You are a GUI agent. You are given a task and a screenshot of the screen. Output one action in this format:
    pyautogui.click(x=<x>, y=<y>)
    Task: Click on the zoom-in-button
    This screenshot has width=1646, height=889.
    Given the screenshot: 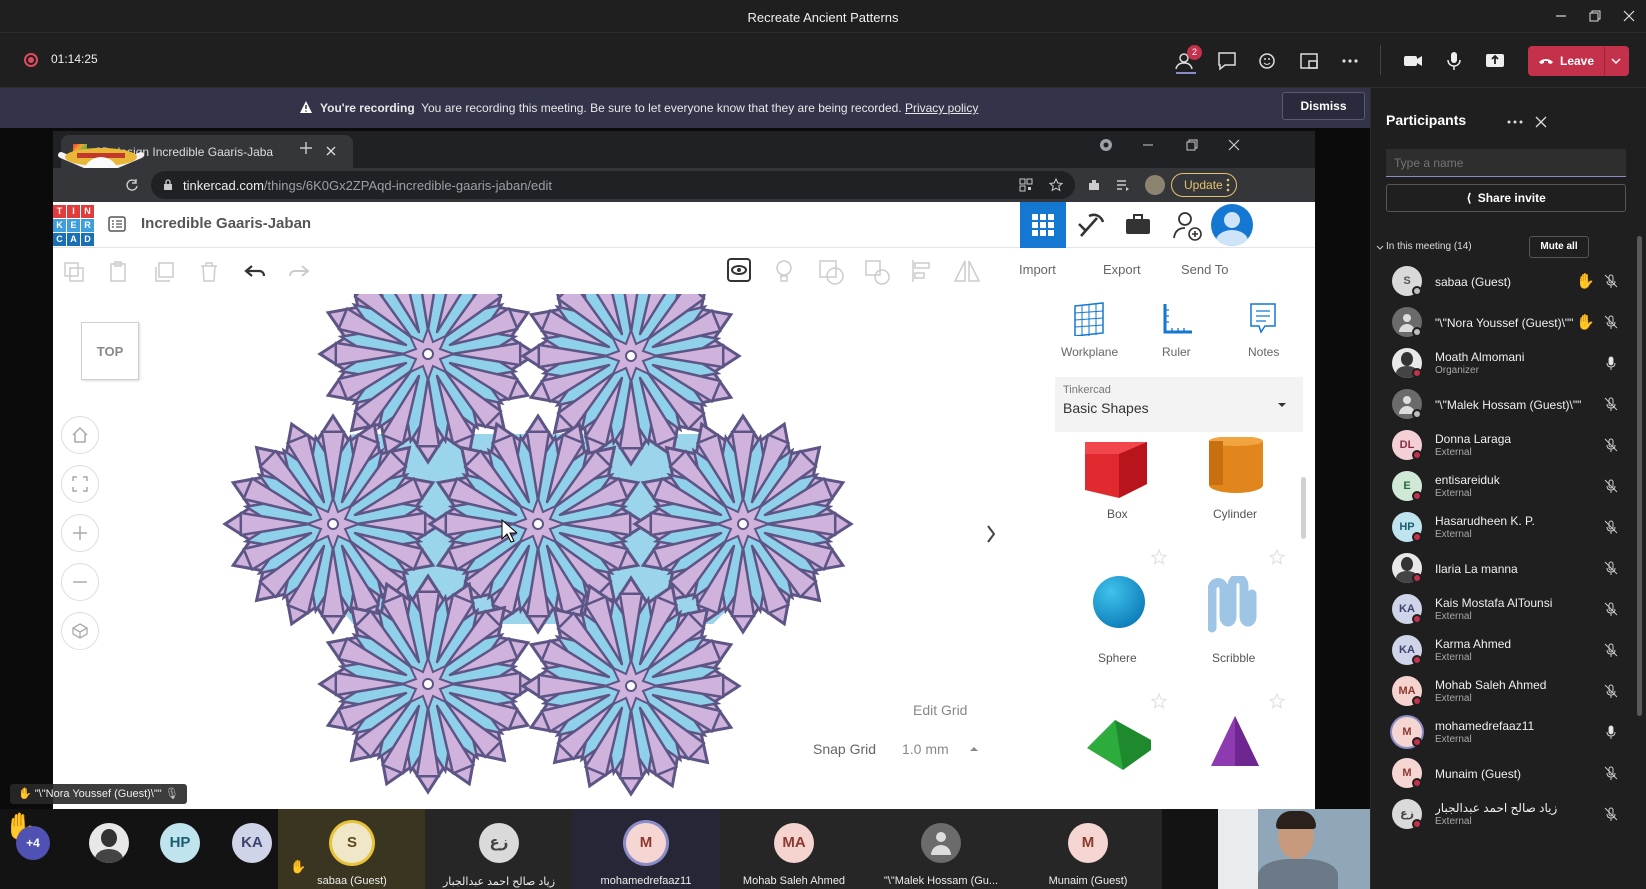 What is the action you would take?
    pyautogui.click(x=80, y=533)
    